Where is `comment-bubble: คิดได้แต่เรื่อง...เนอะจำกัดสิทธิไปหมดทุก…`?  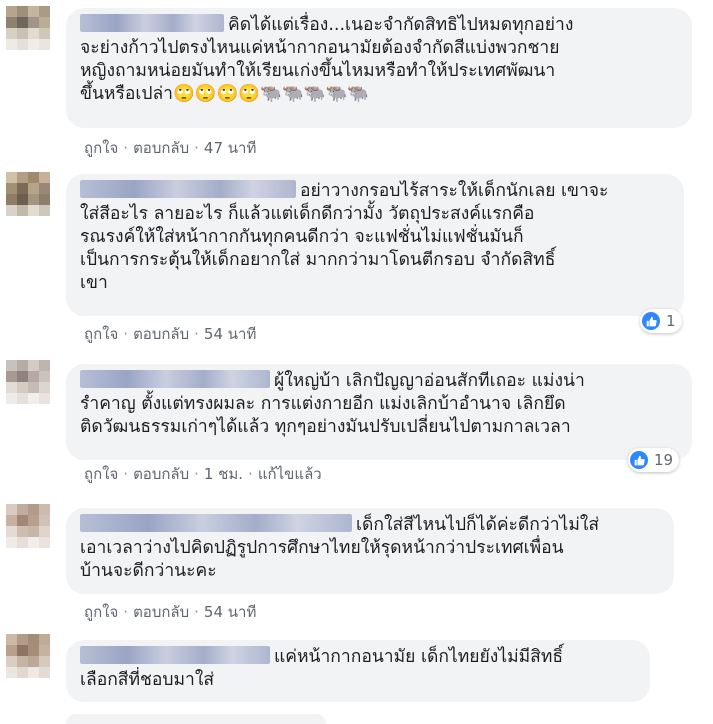 comment-bubble: คิดได้แต่เรื่อง...เนอะจำกัดสิทธิไปหมดทุก… is located at coordinates (379, 68).